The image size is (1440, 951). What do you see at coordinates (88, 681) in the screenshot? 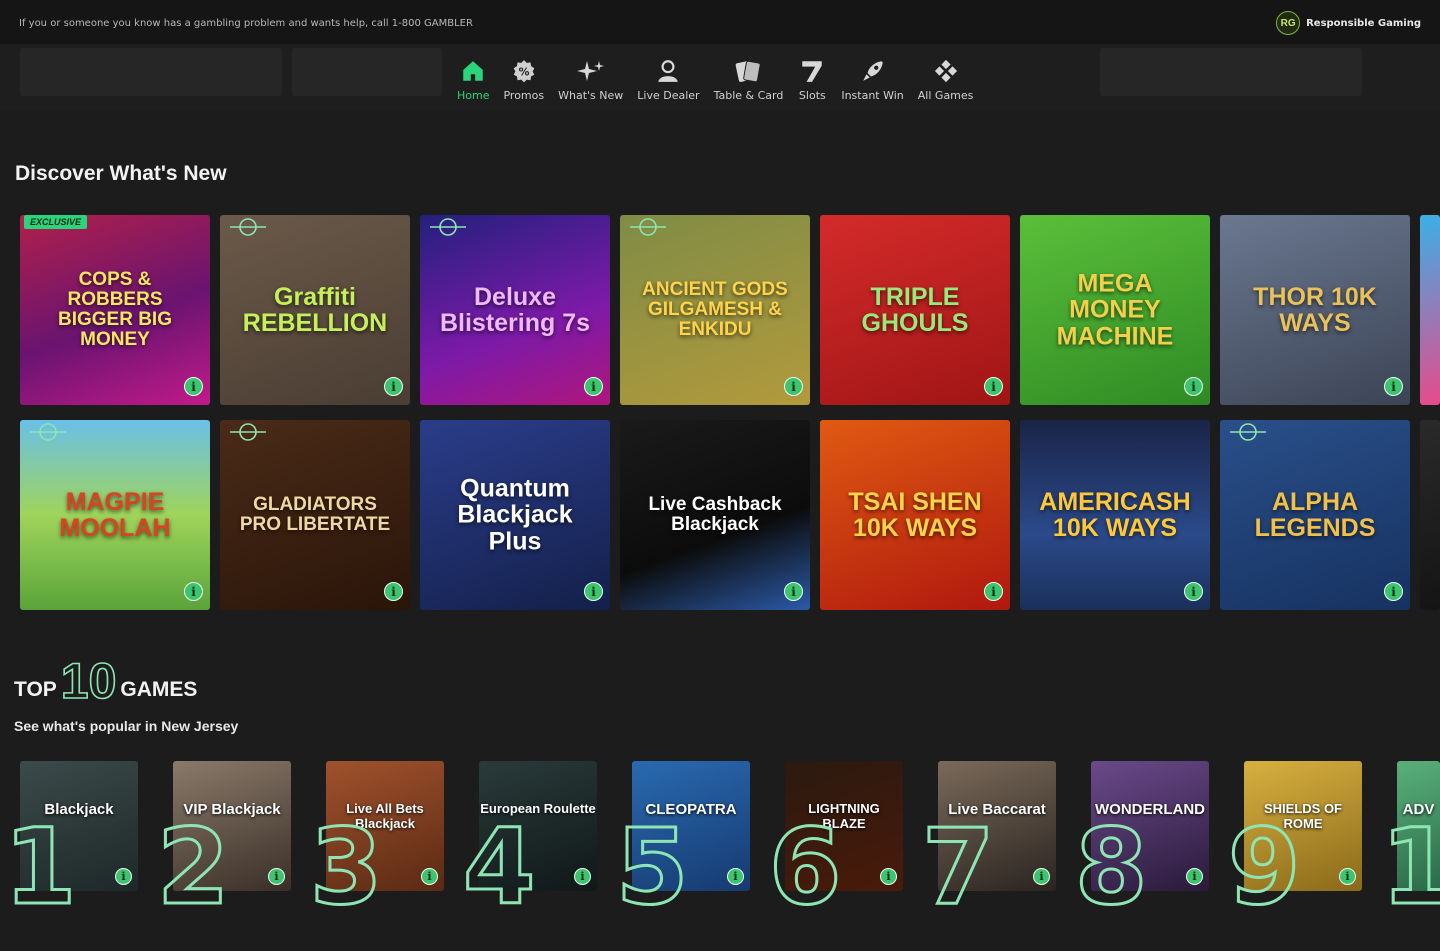
I see `top10-number: 10` at bounding box center [88, 681].